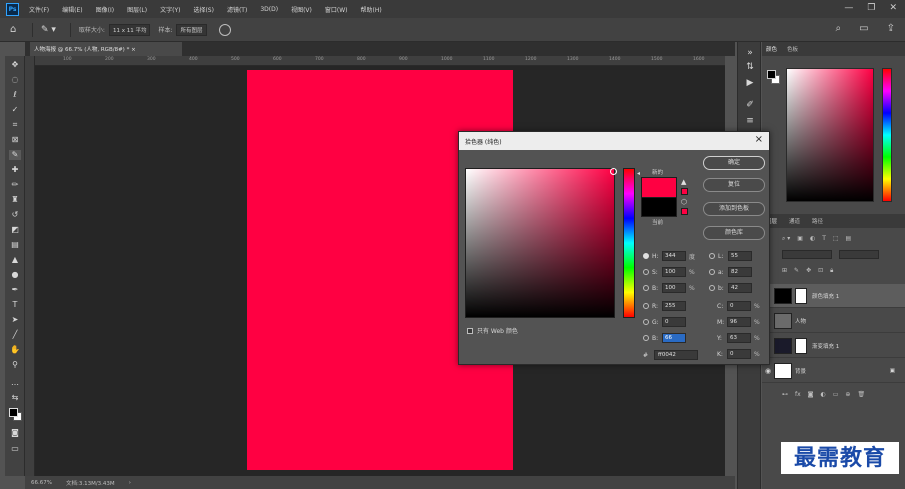 This screenshot has width=905, height=489. Describe the element at coordinates (15, 140) in the screenshot. I see `frame-tool-icon: ⊠` at that location.